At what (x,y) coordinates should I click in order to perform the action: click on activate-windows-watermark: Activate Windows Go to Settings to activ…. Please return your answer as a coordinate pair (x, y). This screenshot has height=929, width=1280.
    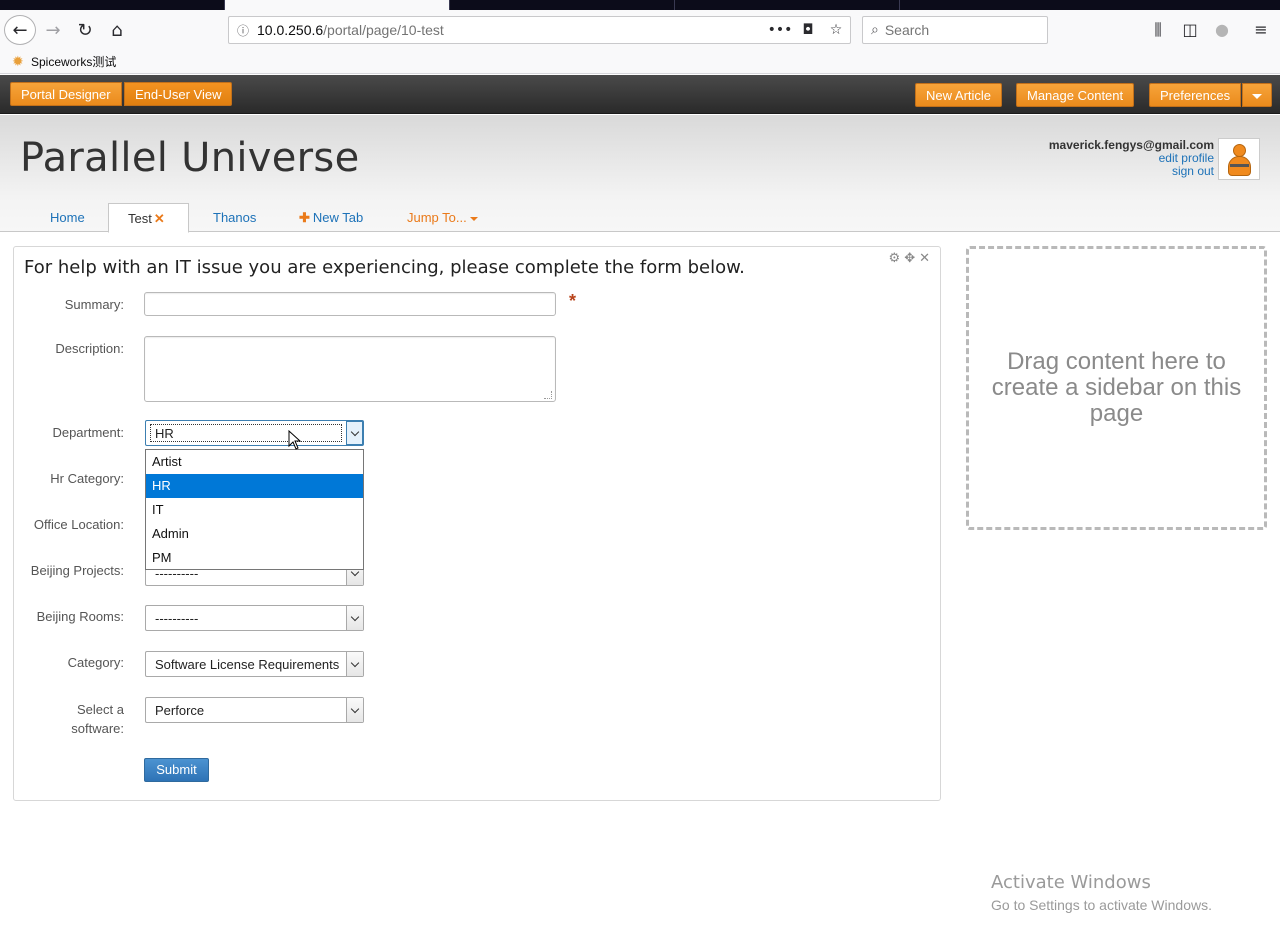
    Looking at the image, I should click on (1101, 892).